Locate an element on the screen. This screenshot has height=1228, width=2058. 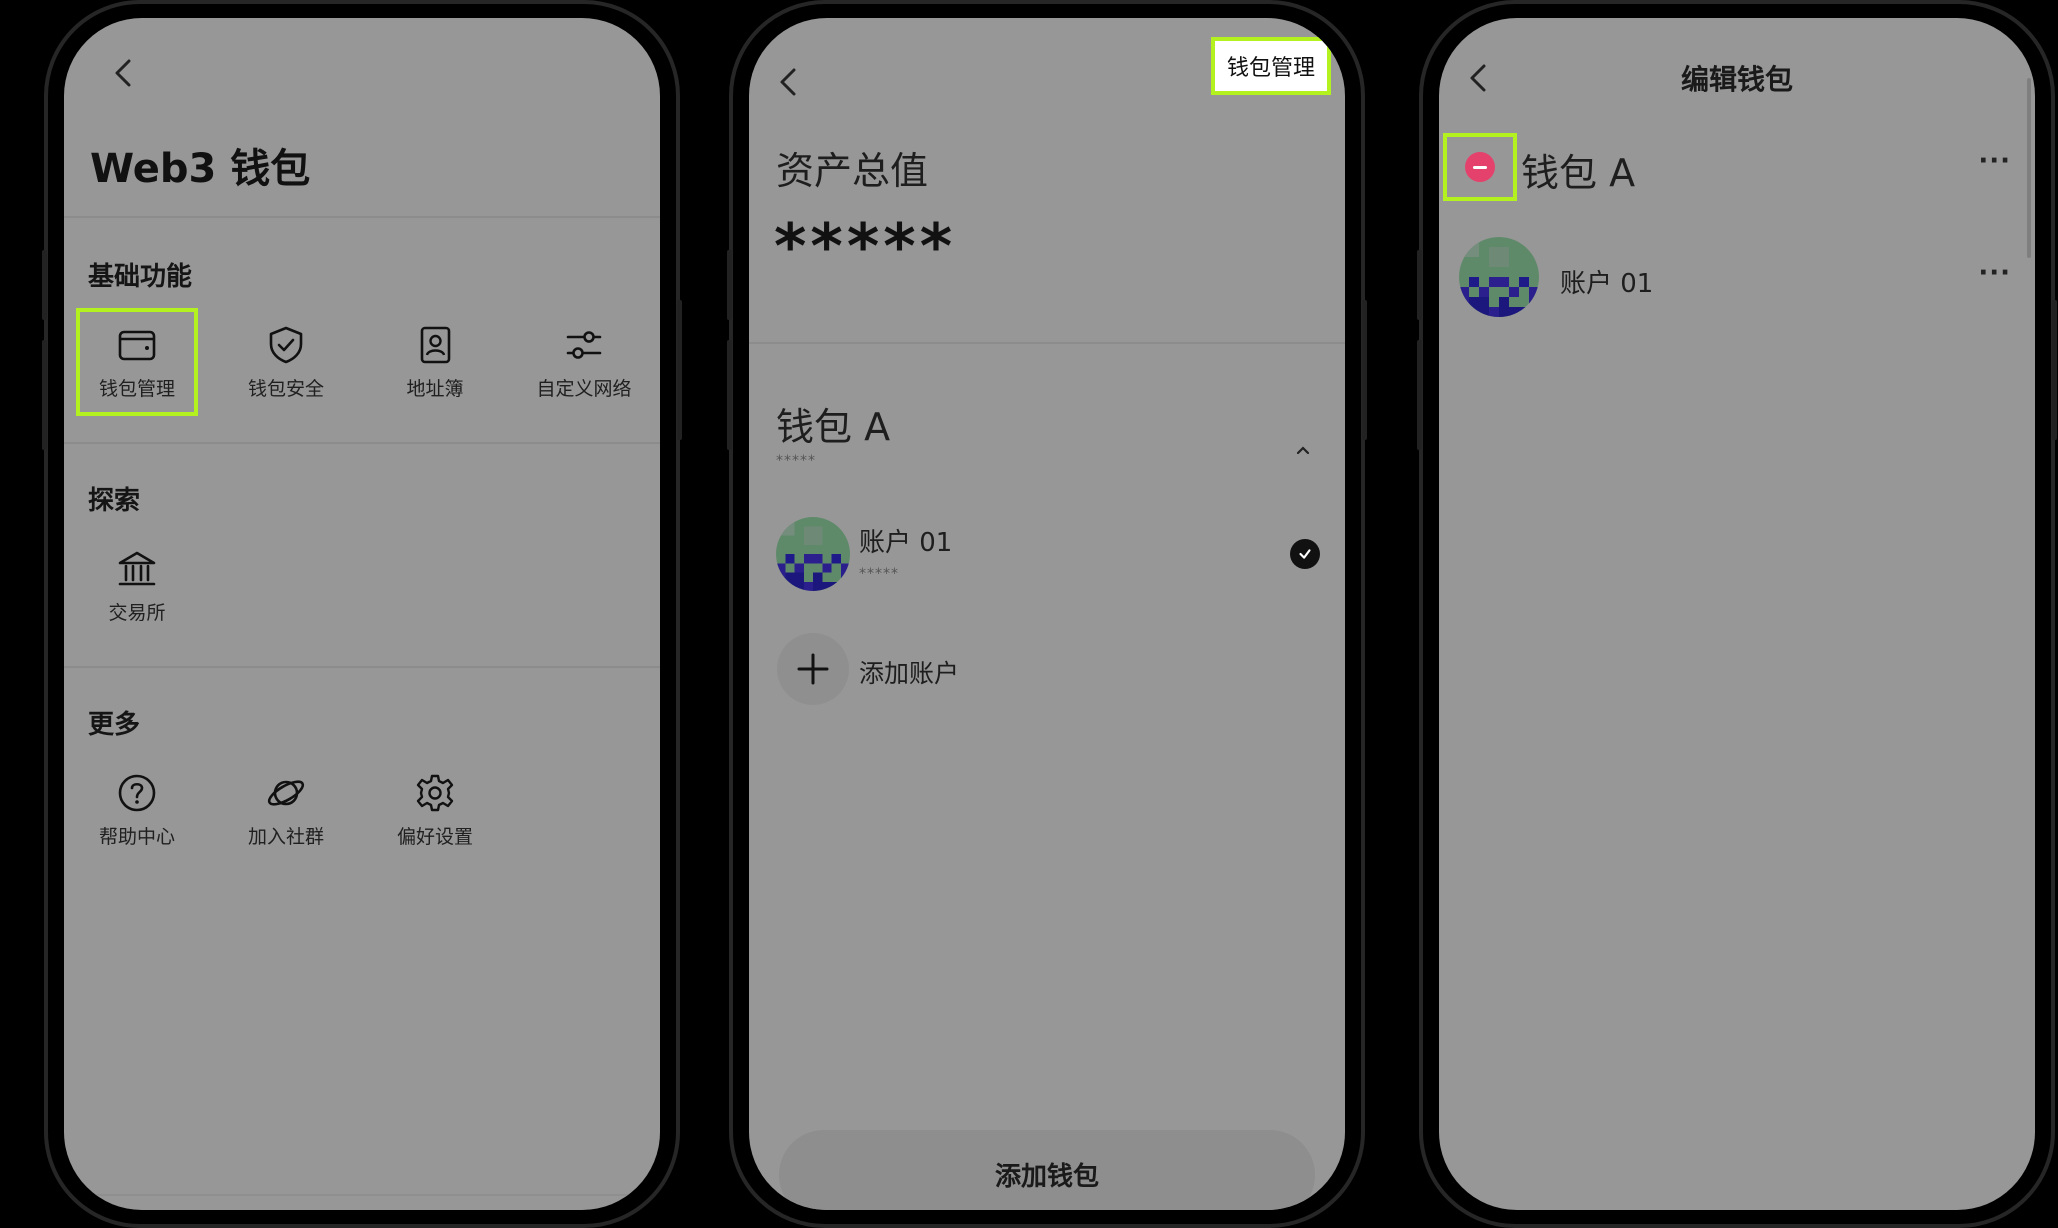
minus-circle-icon is located at coordinates (1480, 167).